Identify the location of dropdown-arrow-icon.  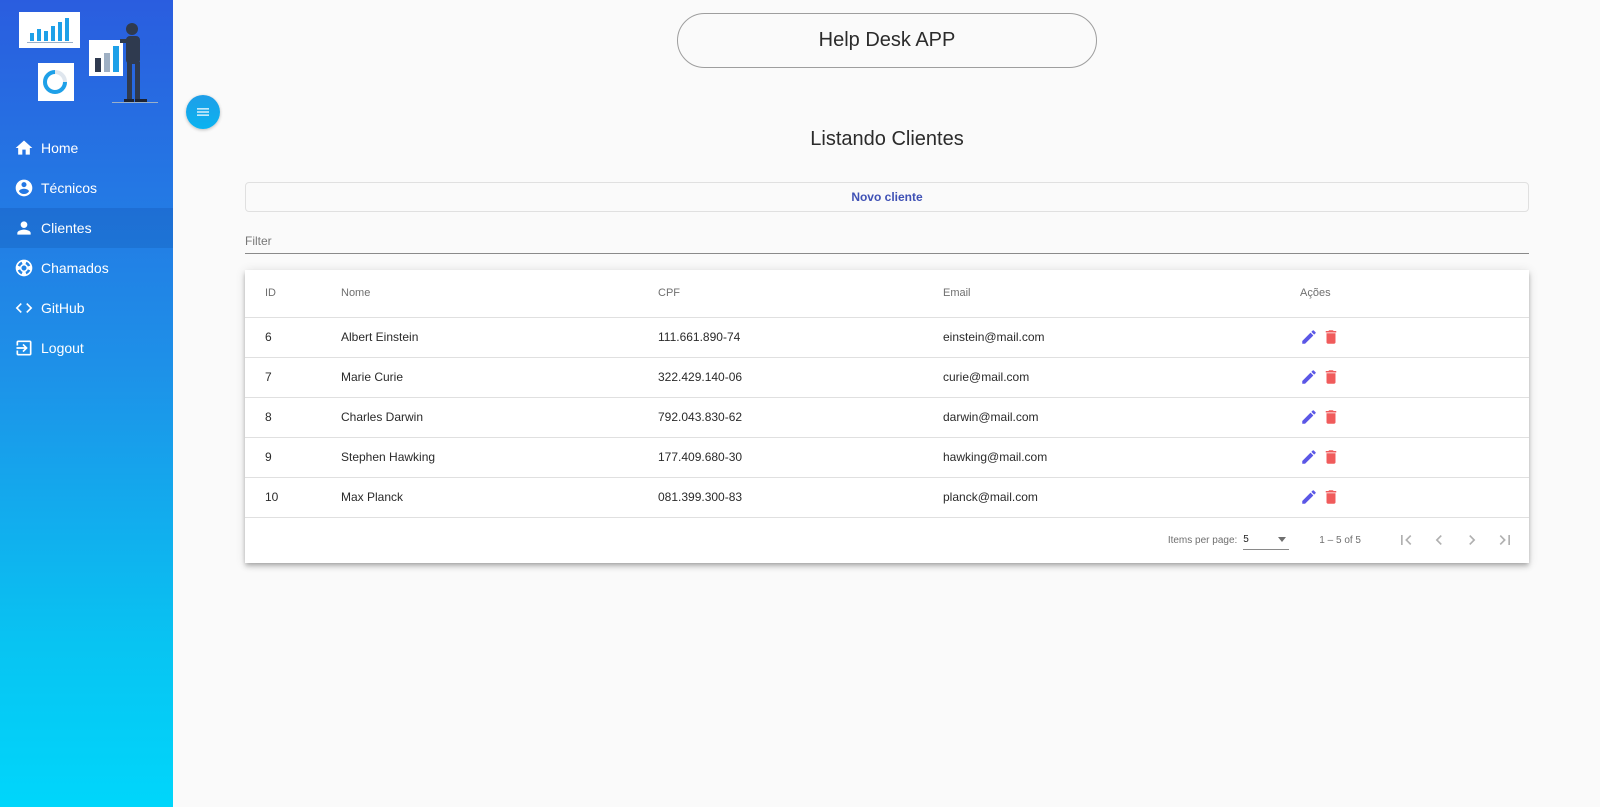
(1282, 539).